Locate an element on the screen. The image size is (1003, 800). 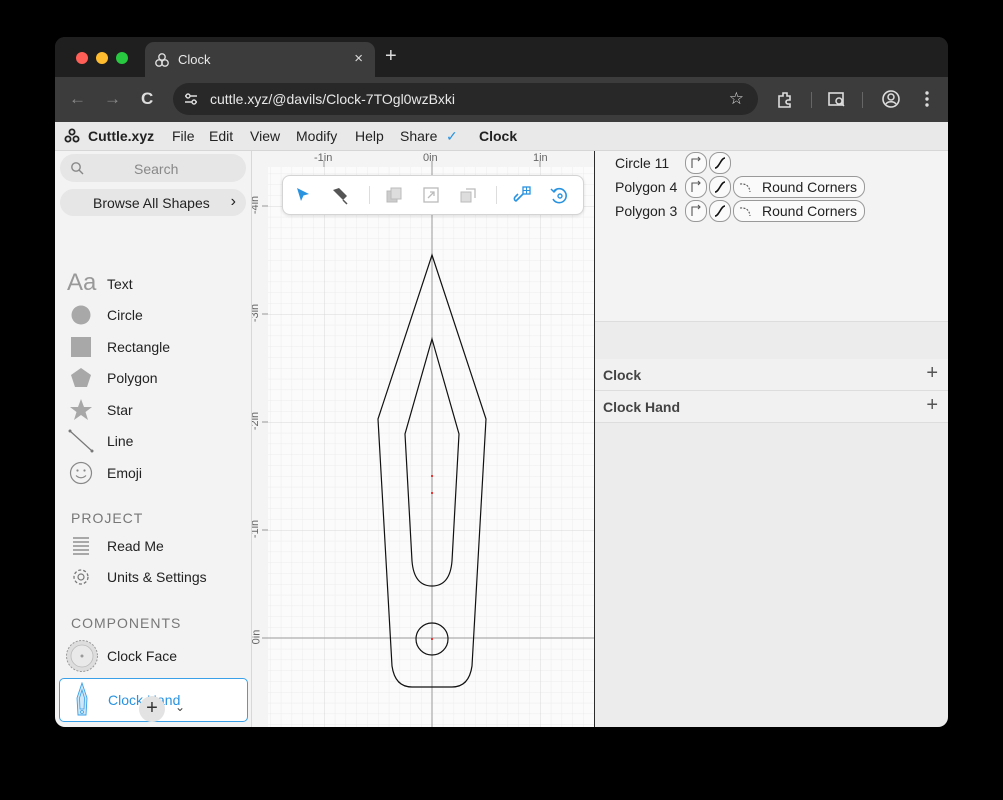
tab-search-icon is located at coordinates (837, 99).